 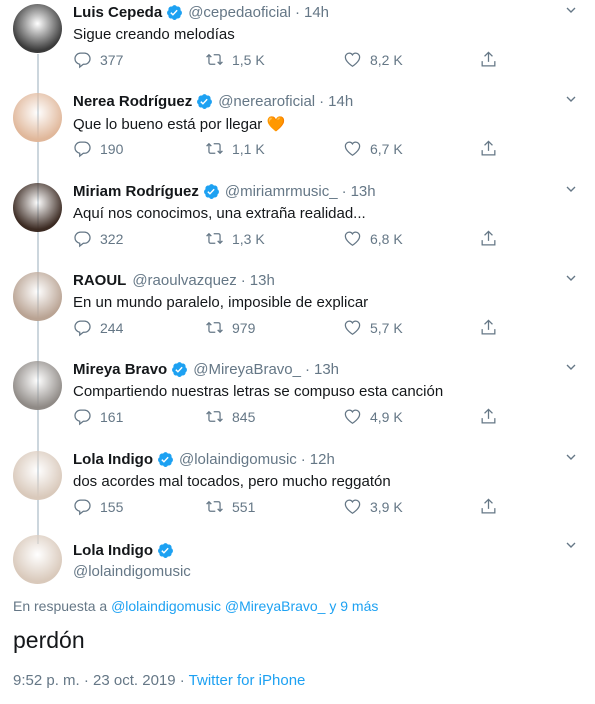 What do you see at coordinates (373, 148) in the screenshot?
I see `like-button: 6,7 K` at bounding box center [373, 148].